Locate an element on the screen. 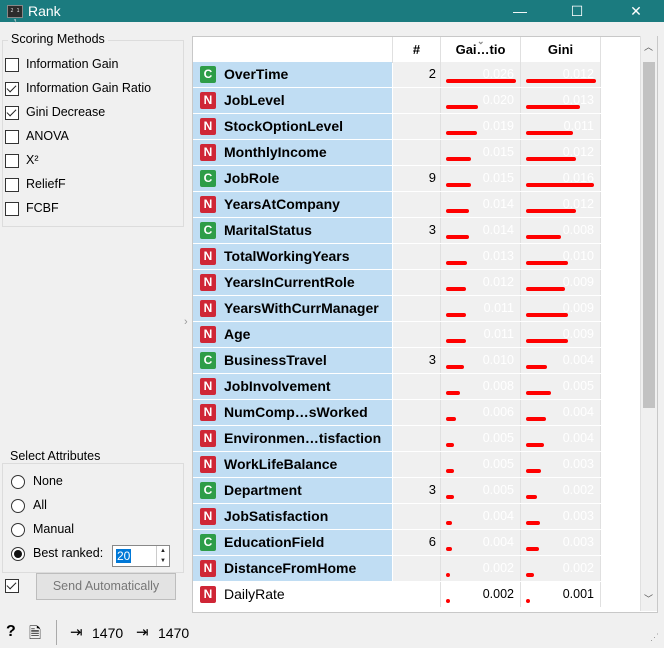 This screenshot has height=648, width=664. header-attribute is located at coordinates (293, 50).